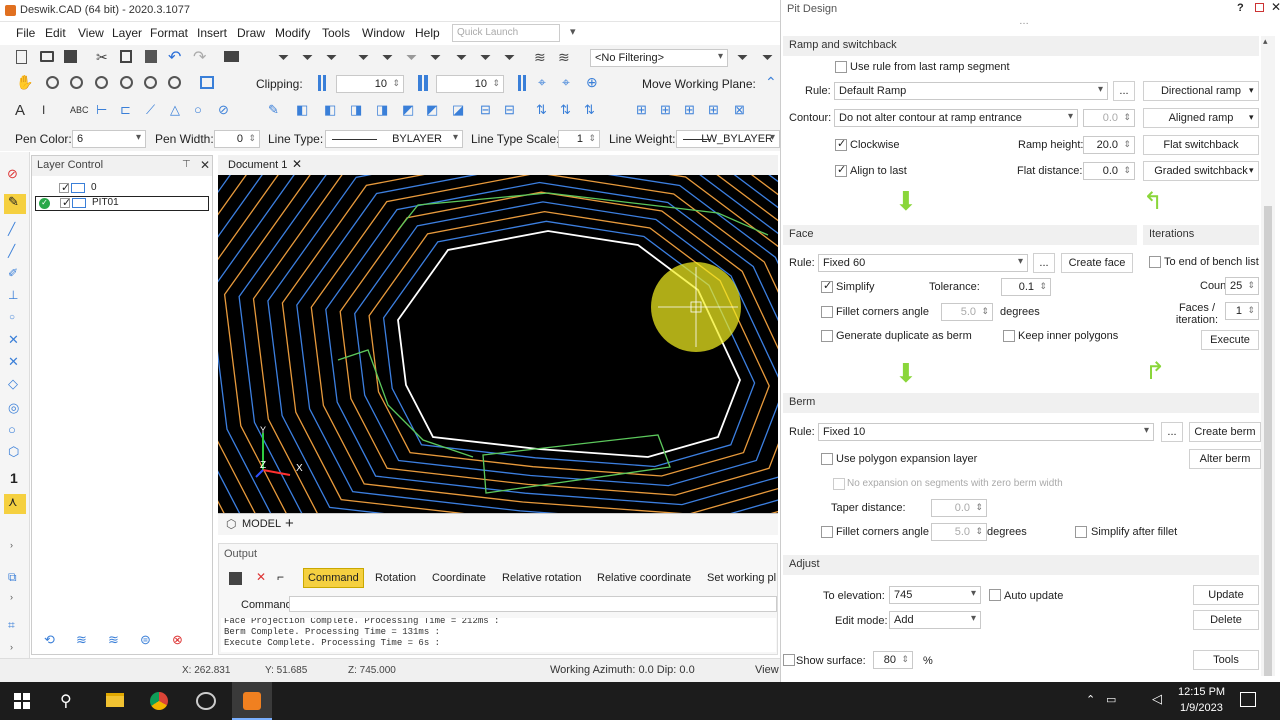 Image resolution: width=1280 pixels, height=720 pixels. Describe the element at coordinates (1242, 286) in the screenshot. I see `count-input: 25` at that location.